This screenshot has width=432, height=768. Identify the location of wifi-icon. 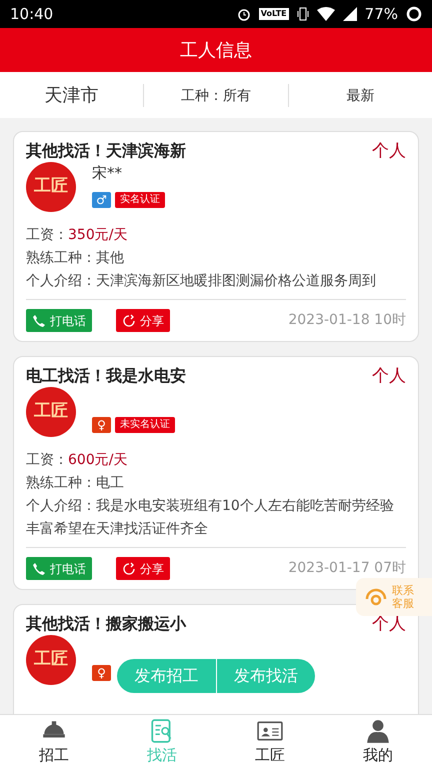
(325, 14).